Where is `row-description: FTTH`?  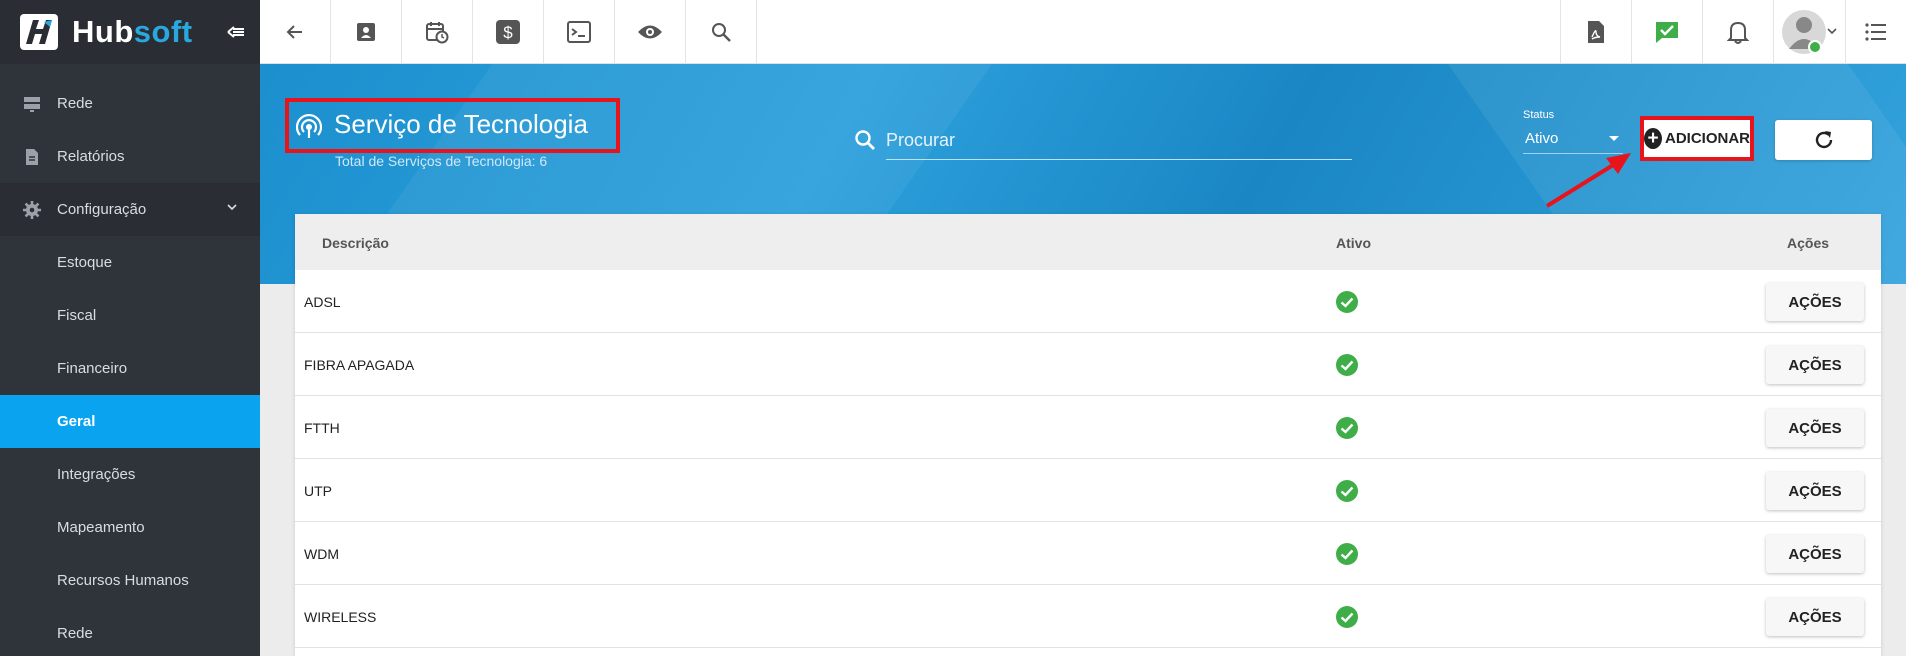 row-description: FTTH is located at coordinates (322, 428).